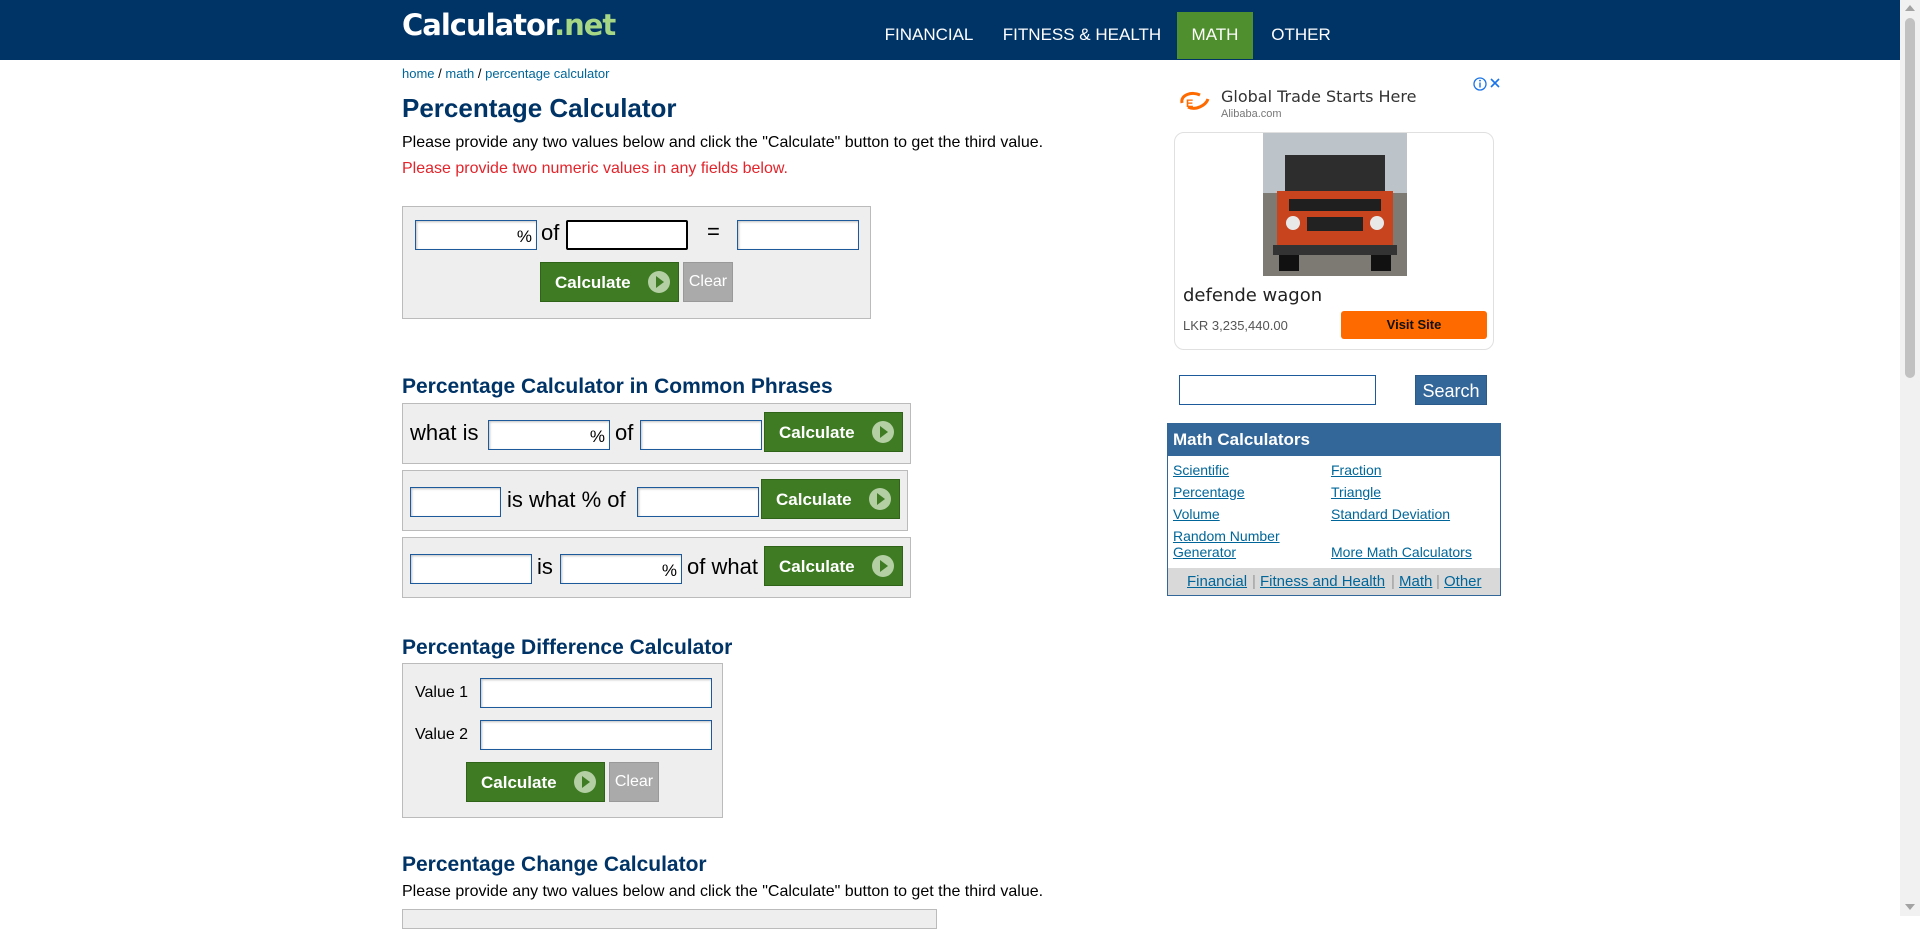  I want to click on ad-site-text: Alibaba.com, so click(1251, 114).